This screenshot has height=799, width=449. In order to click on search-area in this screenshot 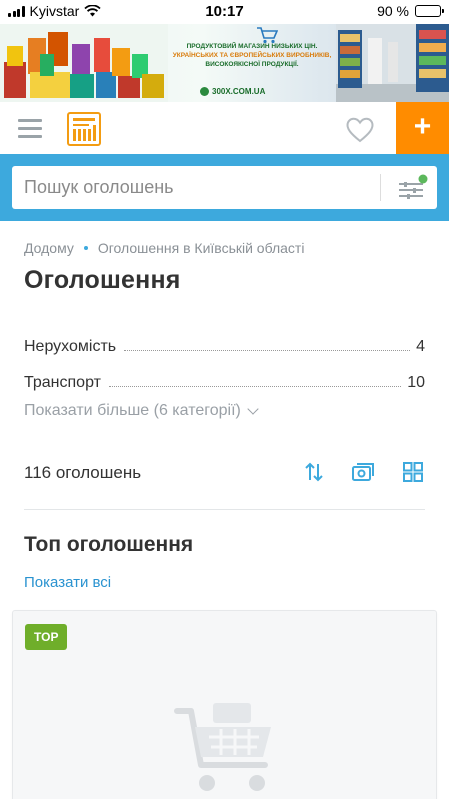, I will do `click(224, 187)`.